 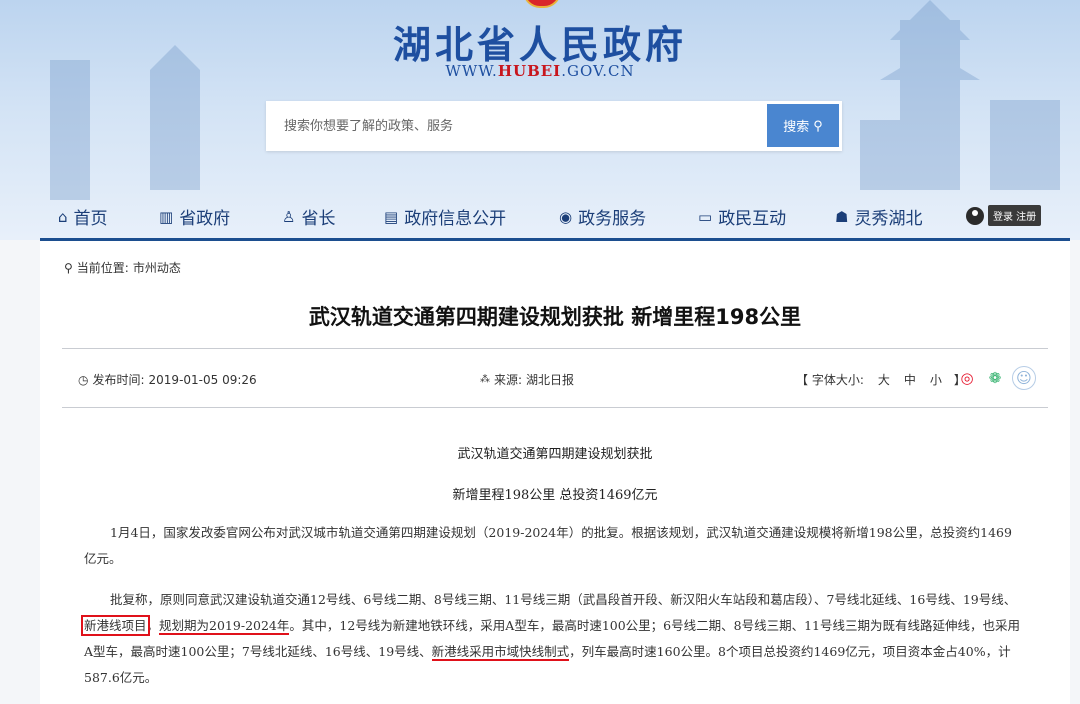 What do you see at coordinates (83, 379) in the screenshot?
I see `clock-icon: ◷` at bounding box center [83, 379].